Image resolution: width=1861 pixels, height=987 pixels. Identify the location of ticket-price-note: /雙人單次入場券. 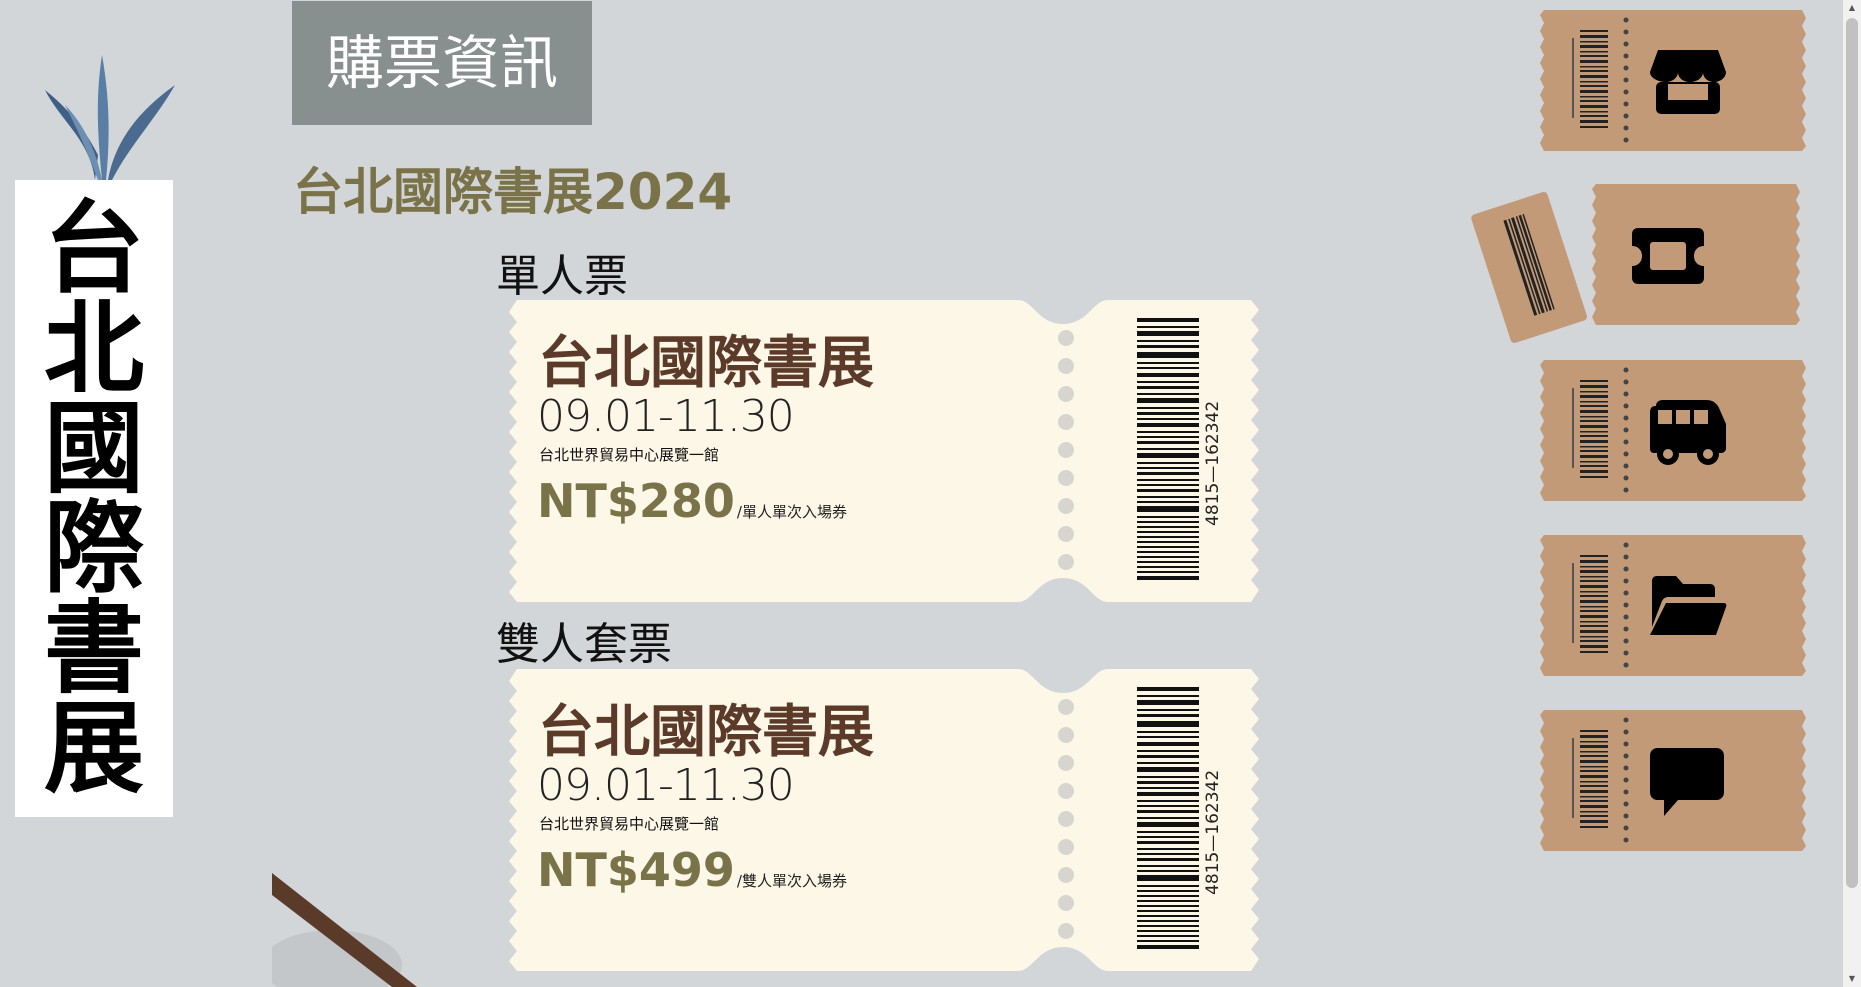
(791, 881).